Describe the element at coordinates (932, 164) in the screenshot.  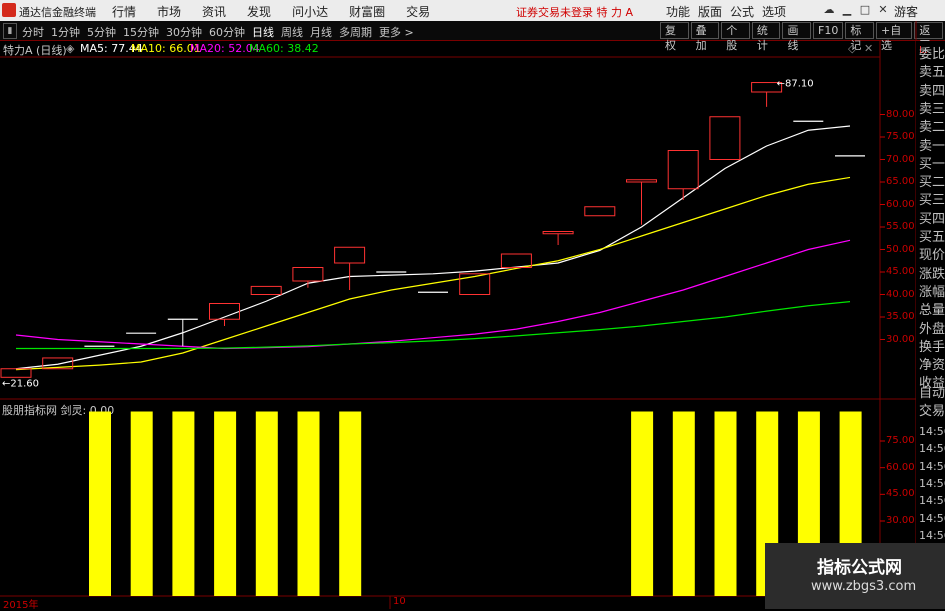
I see `quote-label: 买一` at that location.